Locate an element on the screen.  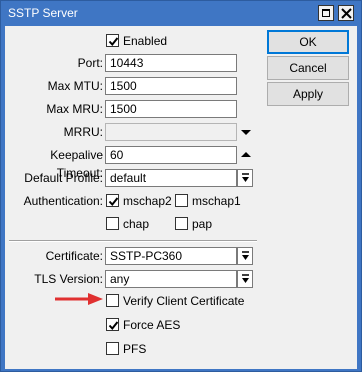
keepalive-collapse-icon is located at coordinates (246, 155).